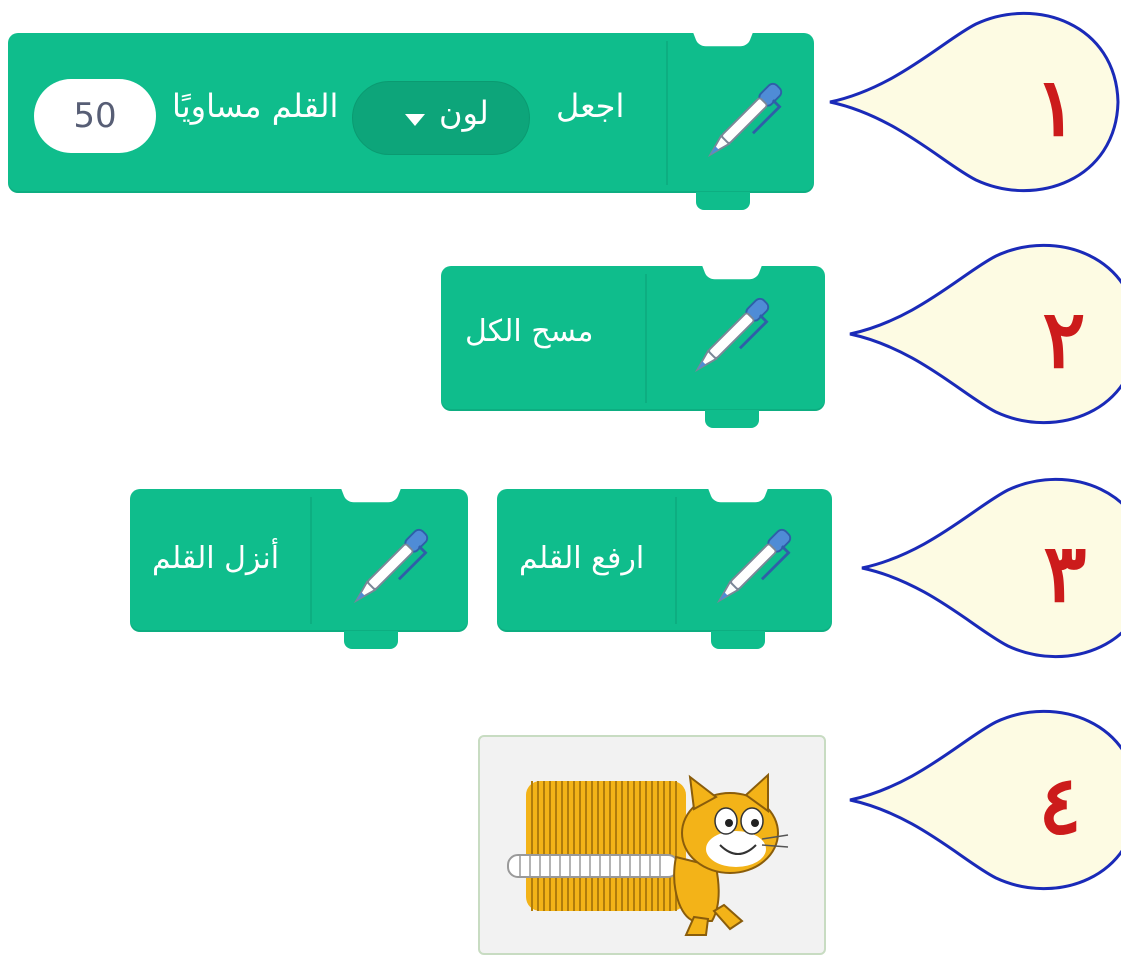 This screenshot has width=1121, height=955. Describe the element at coordinates (1056, 107) in the screenshot. I see `callout-number-1: ١` at that location.